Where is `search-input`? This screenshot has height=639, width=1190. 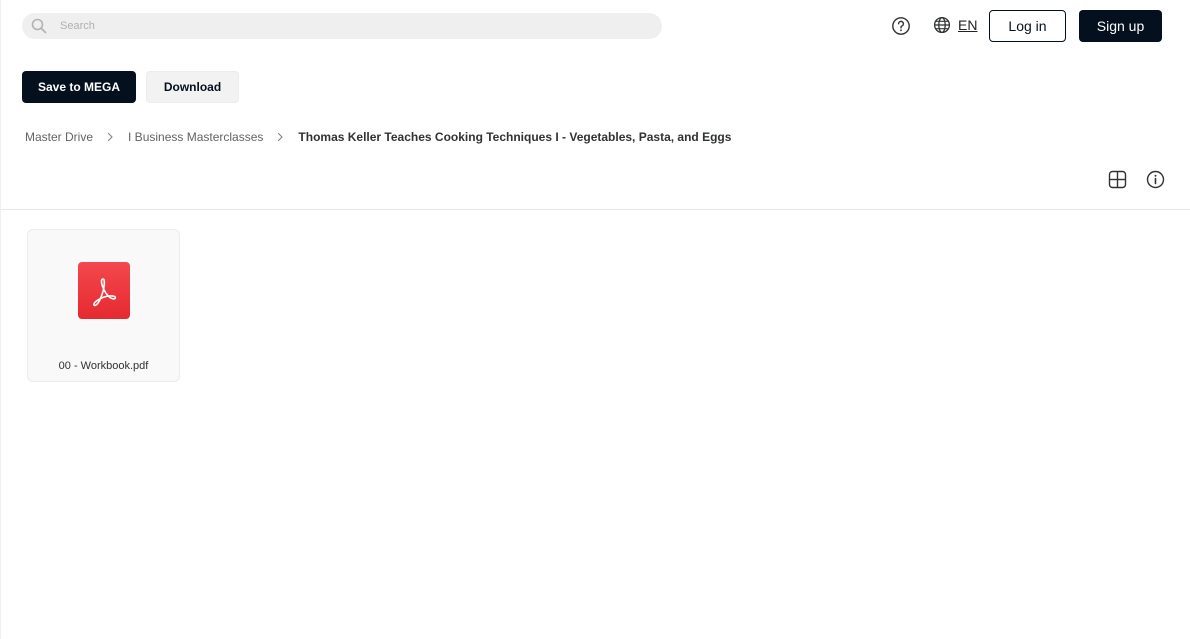
search-input is located at coordinates (361, 26).